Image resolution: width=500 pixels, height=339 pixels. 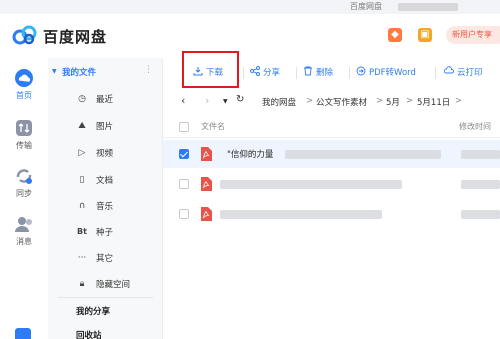 I want to click on nav-item-label: 音乐, so click(x=105, y=207).